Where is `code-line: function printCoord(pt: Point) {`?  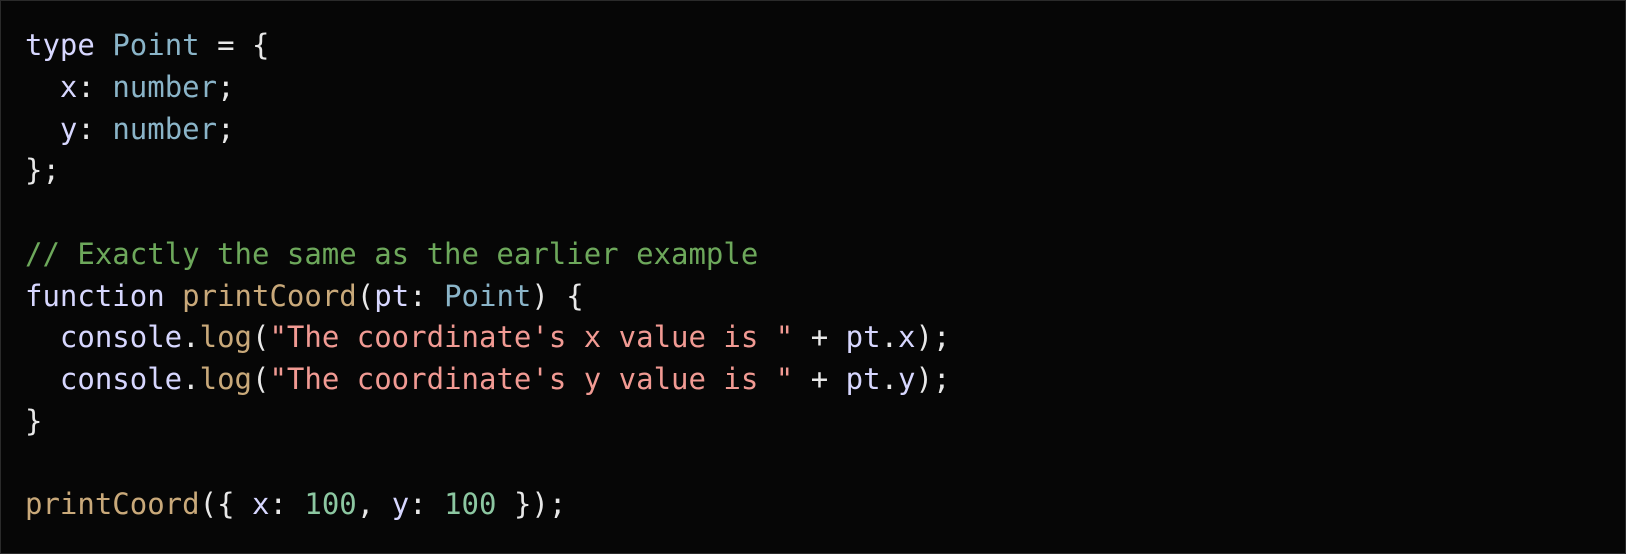
code-line: function printCoord(pt: Point) { is located at coordinates (487, 297).